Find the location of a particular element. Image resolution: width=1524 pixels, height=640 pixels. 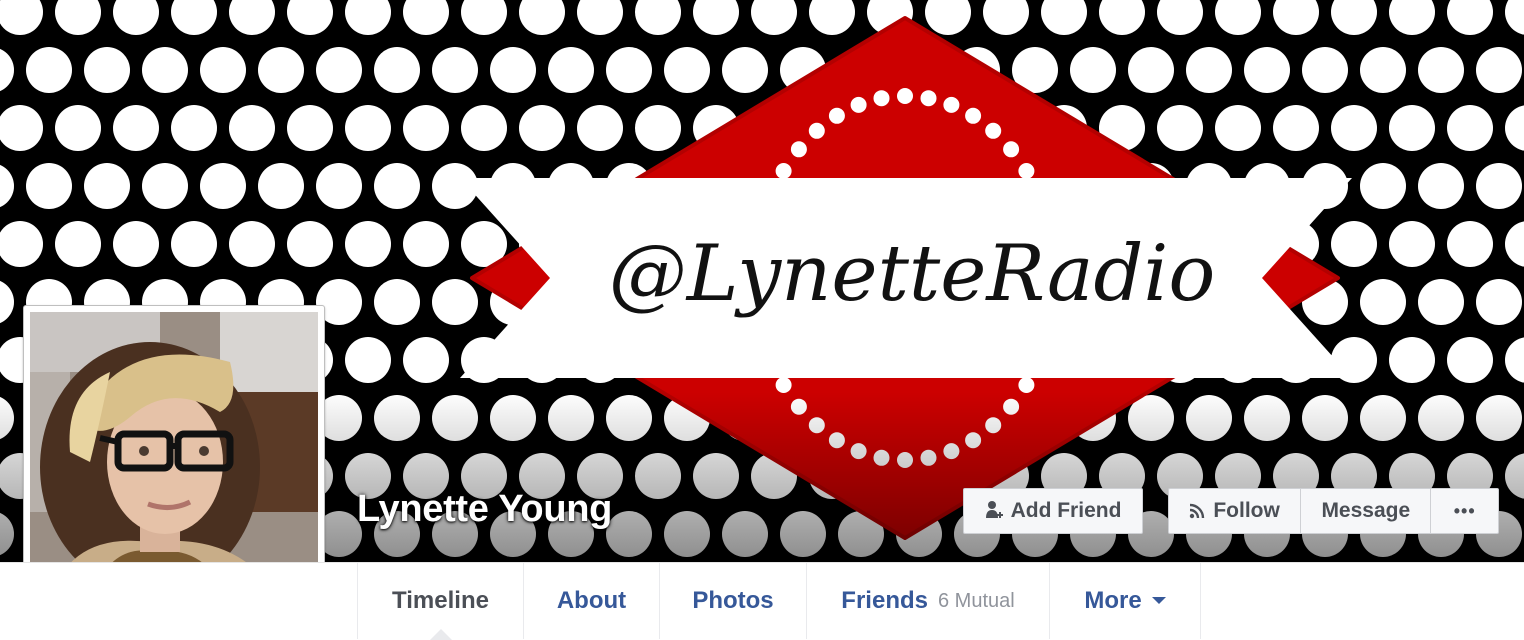

tab-about: About is located at coordinates (591, 601).